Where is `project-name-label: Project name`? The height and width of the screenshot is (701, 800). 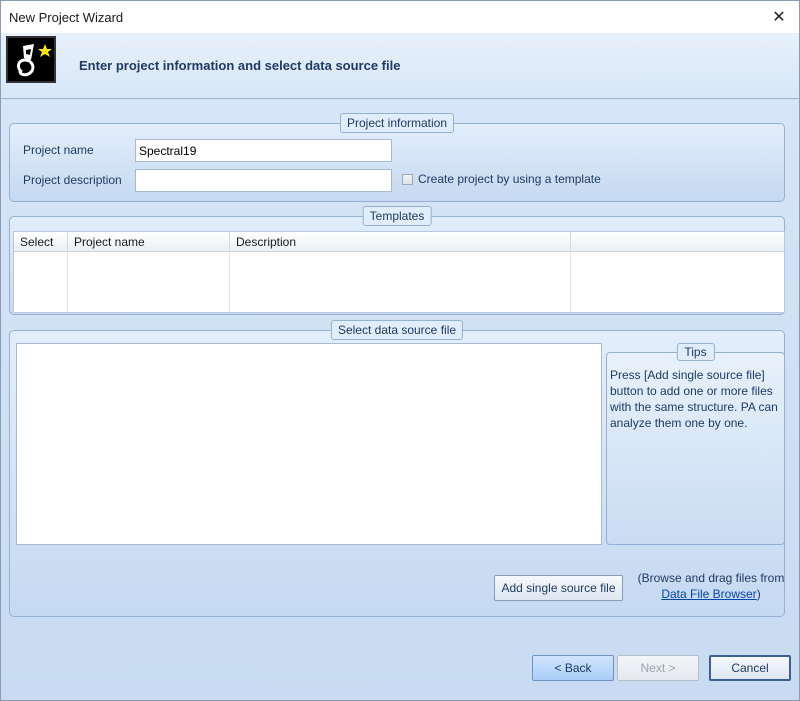 project-name-label: Project name is located at coordinates (58, 150).